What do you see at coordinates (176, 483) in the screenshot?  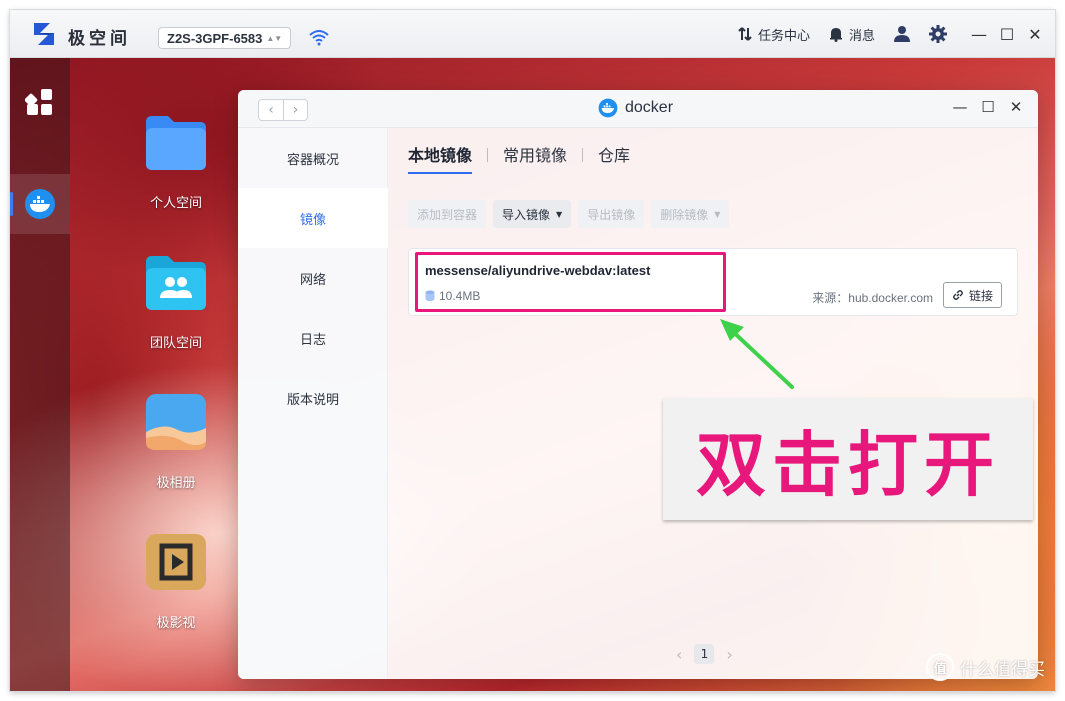 I see `app-label: 极相册` at bounding box center [176, 483].